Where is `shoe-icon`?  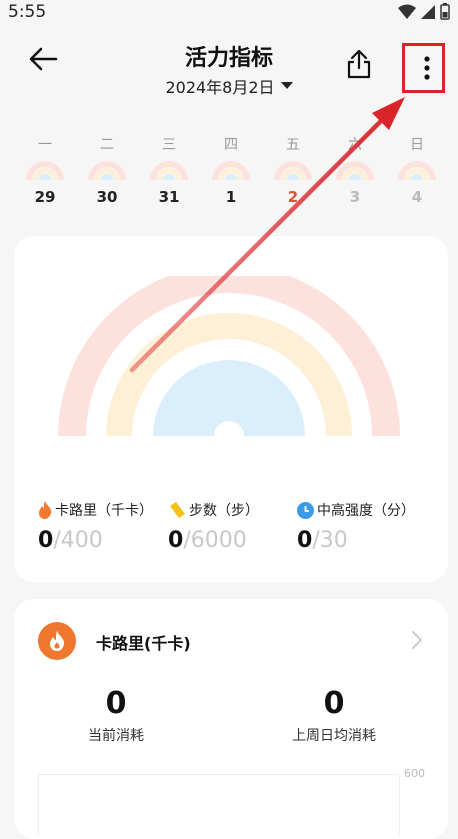 shoe-icon is located at coordinates (177, 510).